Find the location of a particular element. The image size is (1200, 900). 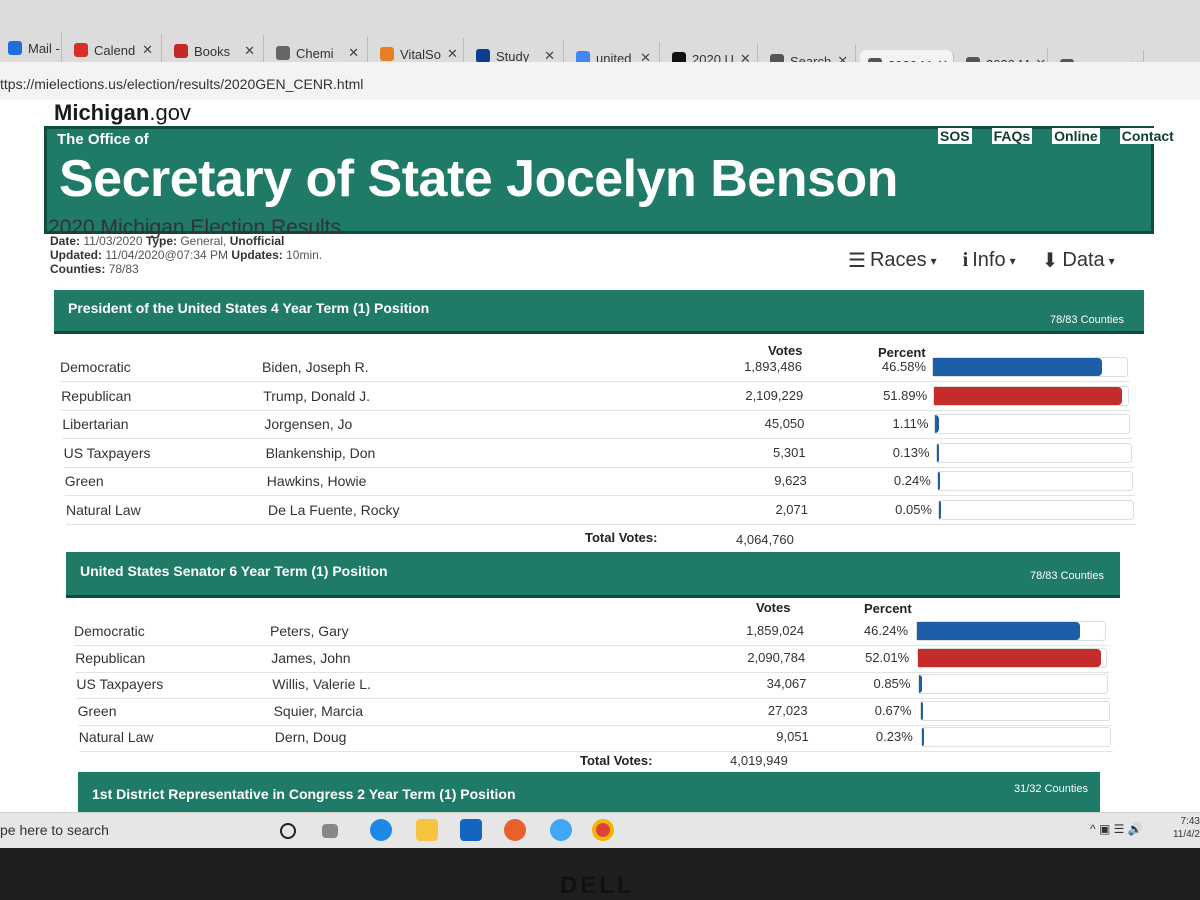

vote-count: 5,301 is located at coordinates (789, 452).